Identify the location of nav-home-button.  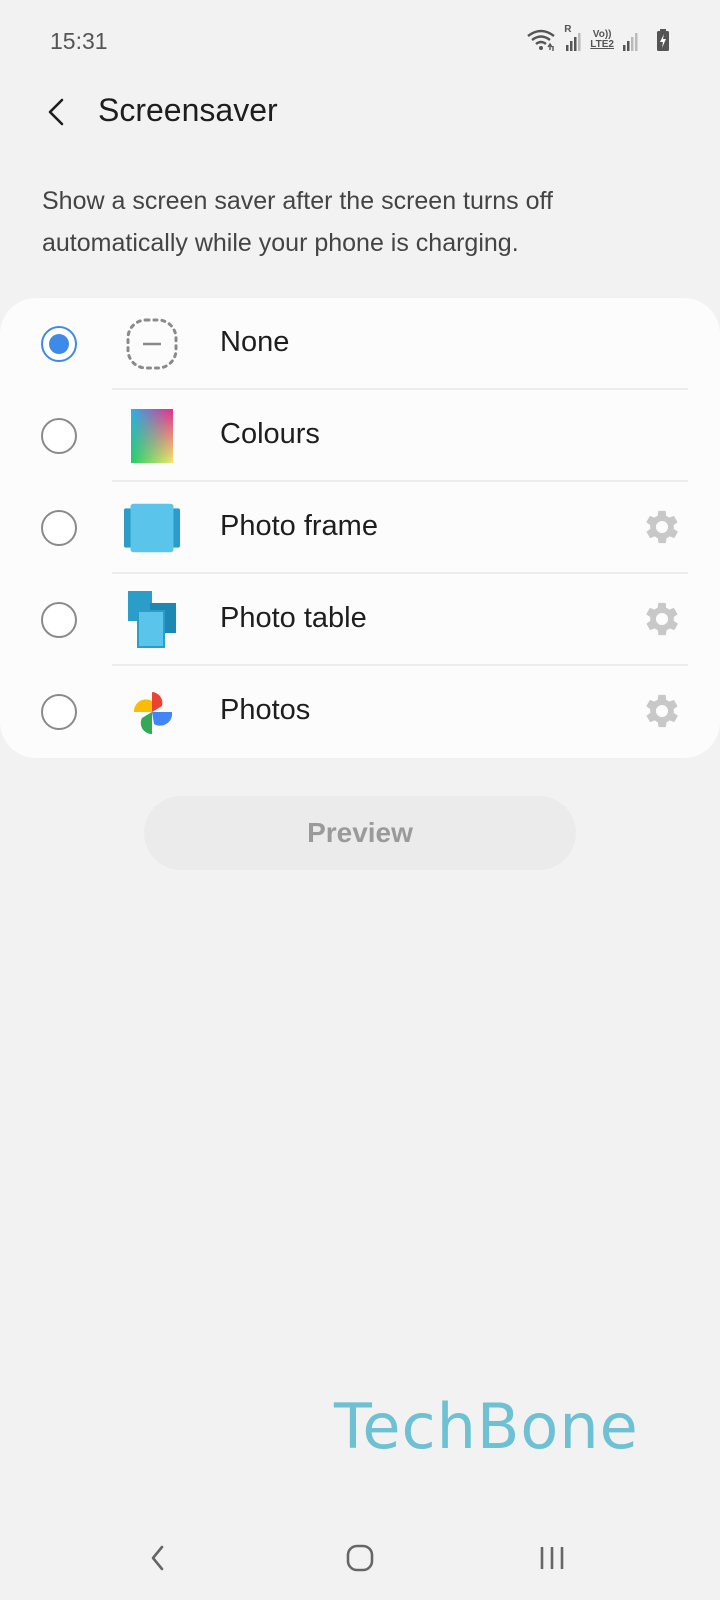
(360, 1560).